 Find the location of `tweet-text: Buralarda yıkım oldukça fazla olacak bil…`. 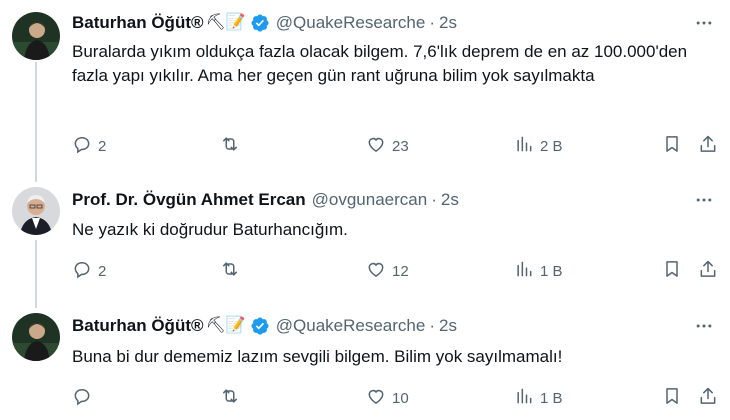

tweet-text: Buralarda yıkım oldukça fazla olacak bil… is located at coordinates (380, 63).